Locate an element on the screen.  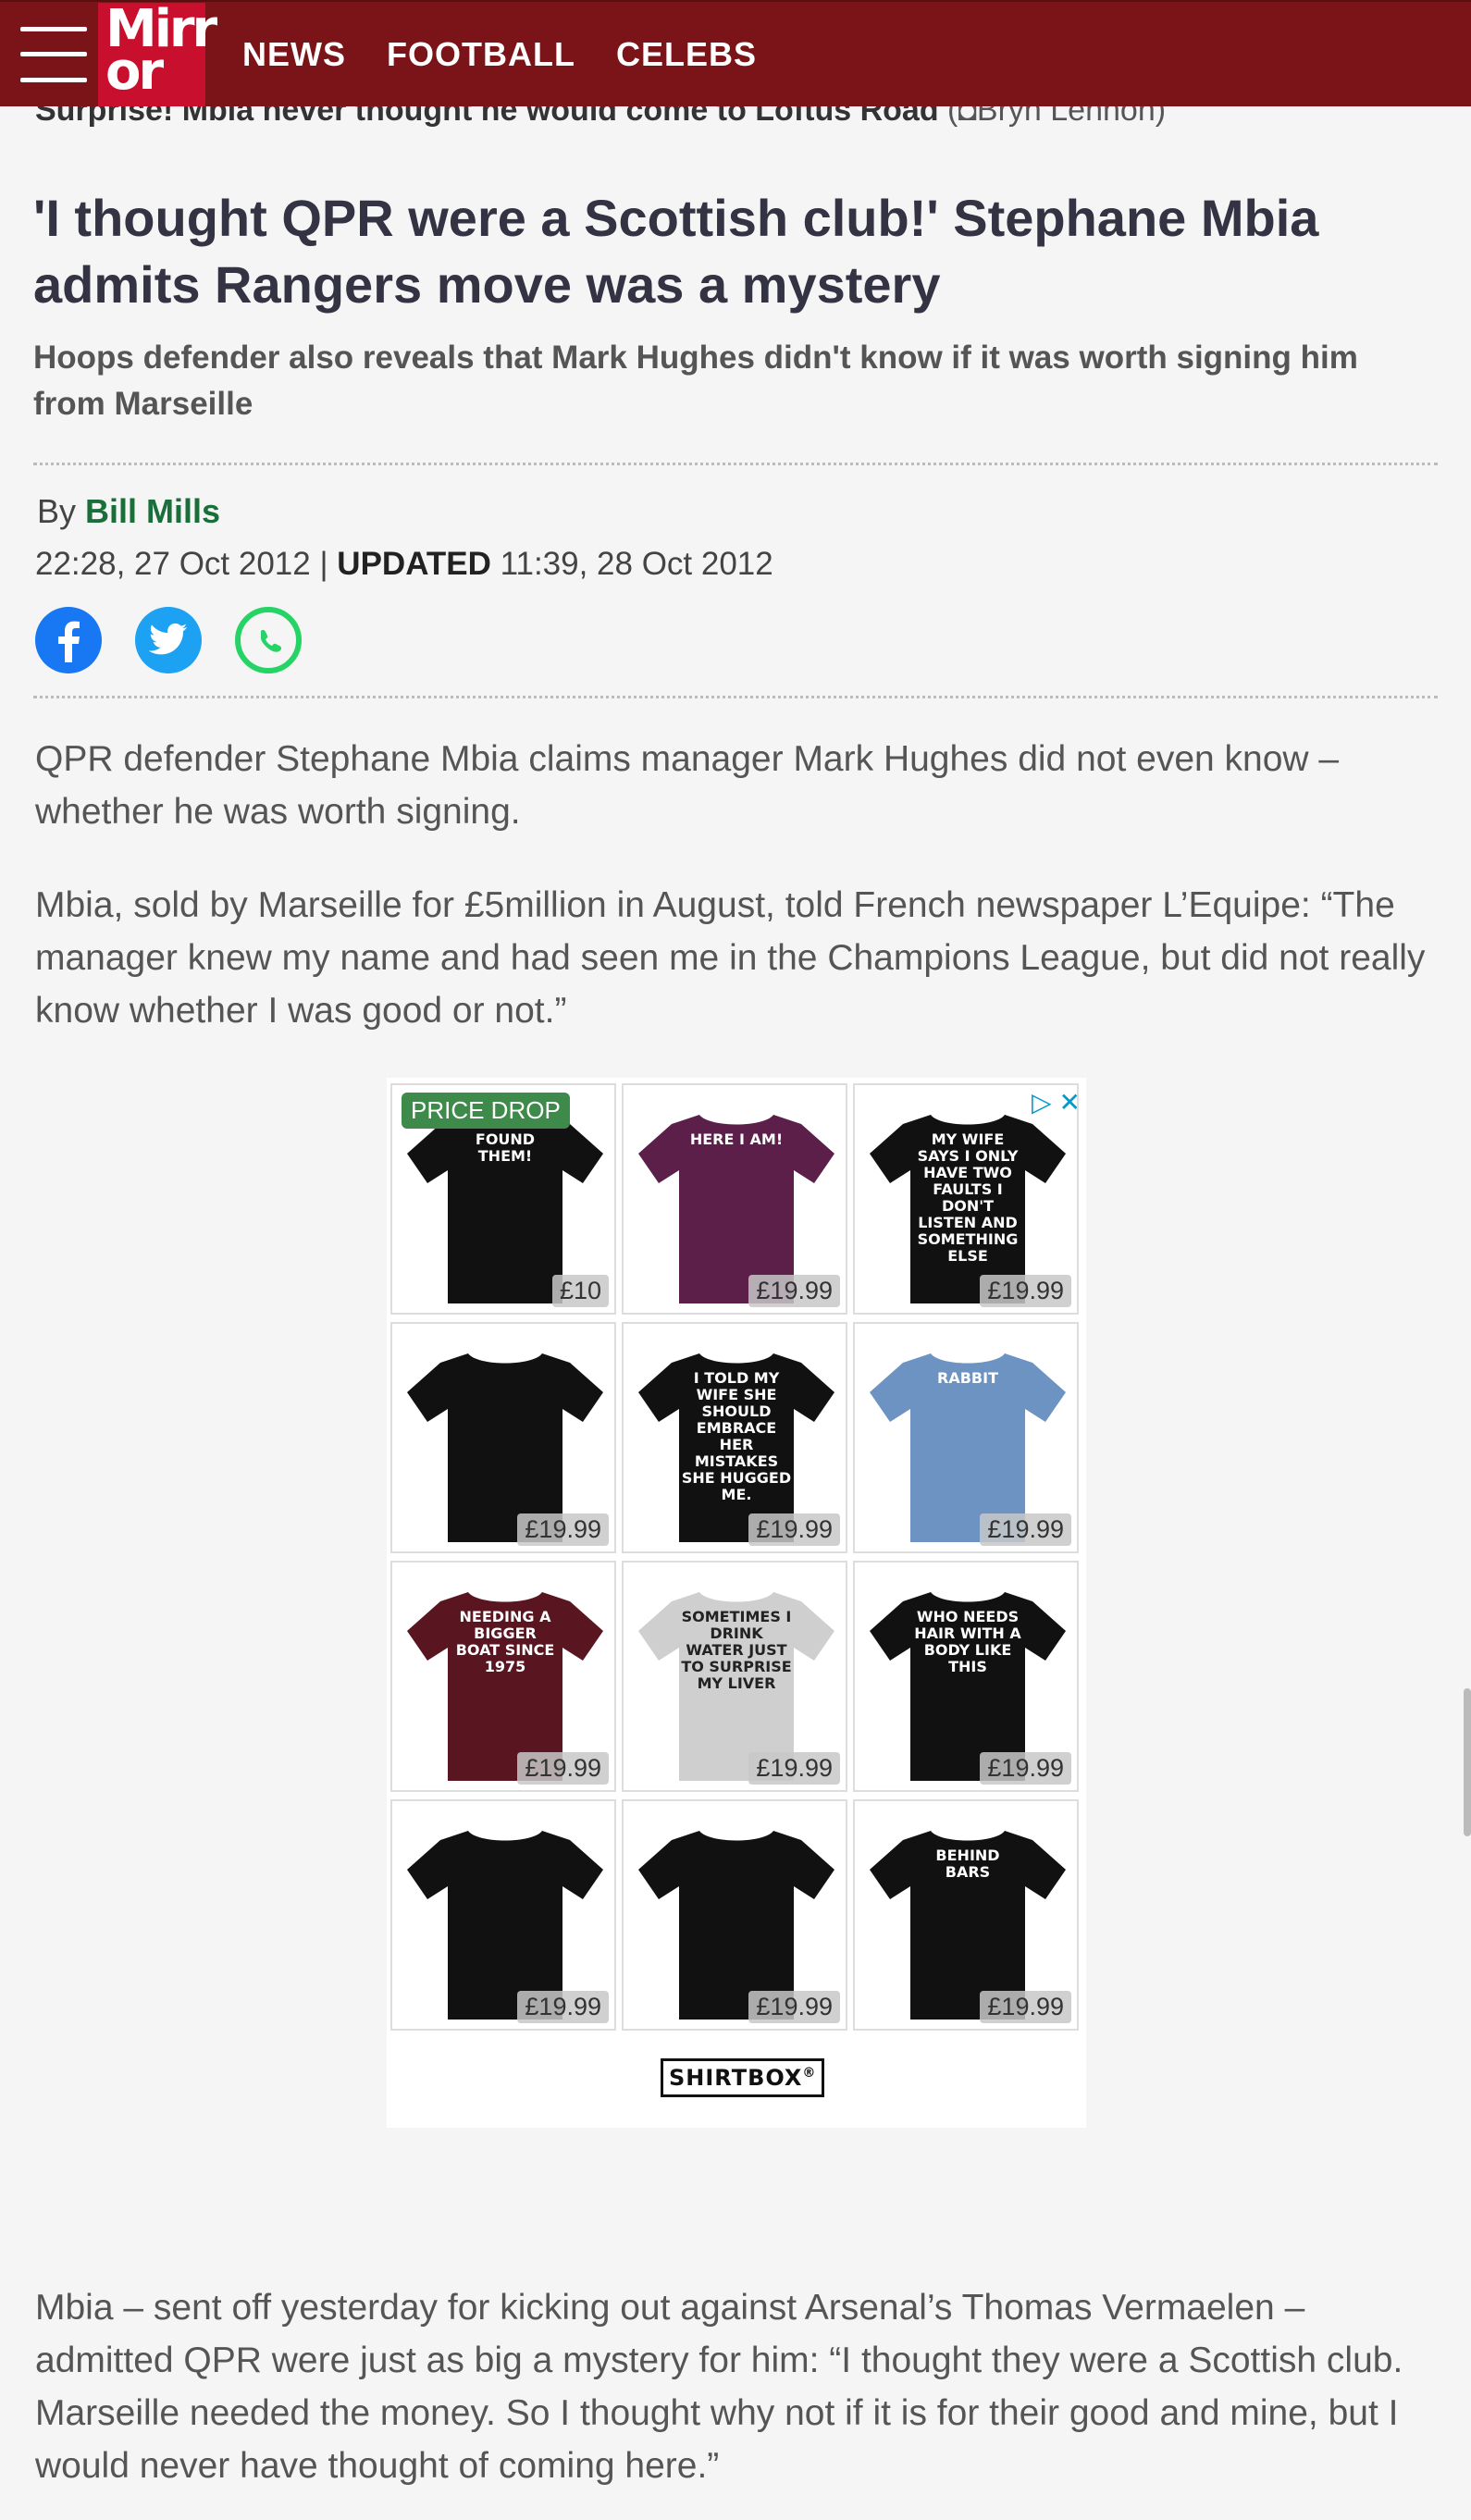
updated-label: UPDATED is located at coordinates (414, 564).